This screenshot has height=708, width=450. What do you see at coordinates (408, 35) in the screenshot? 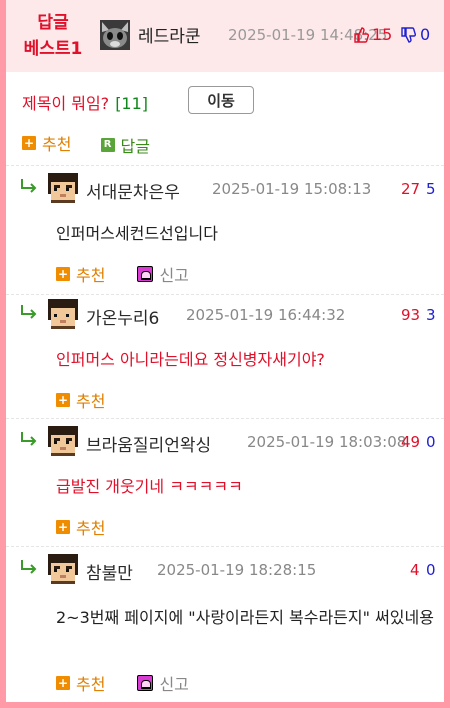
I see `thumbs-down-icon` at bounding box center [408, 35].